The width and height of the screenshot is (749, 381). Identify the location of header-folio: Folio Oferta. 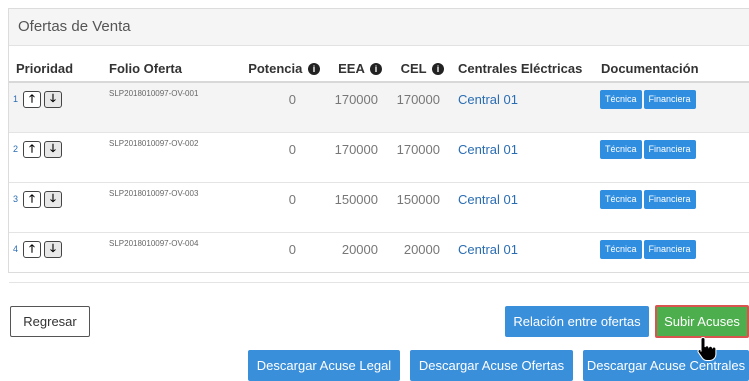
(172, 69).